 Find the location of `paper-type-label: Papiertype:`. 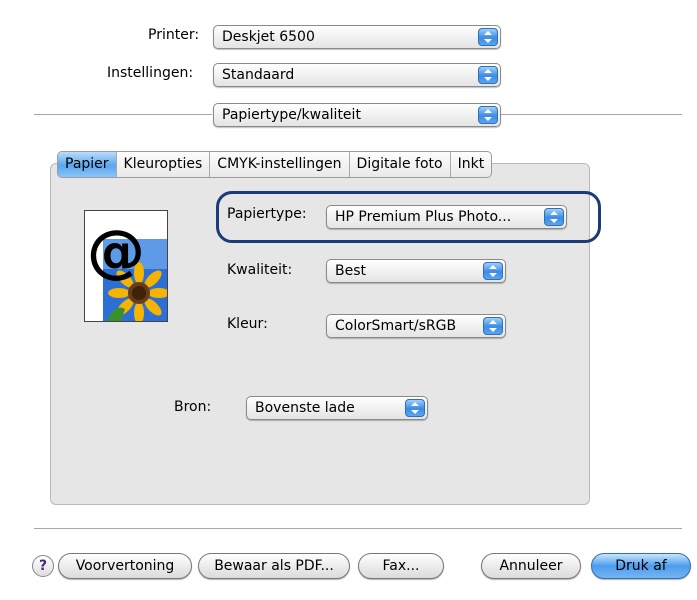

paper-type-label: Papiertype: is located at coordinates (267, 214).